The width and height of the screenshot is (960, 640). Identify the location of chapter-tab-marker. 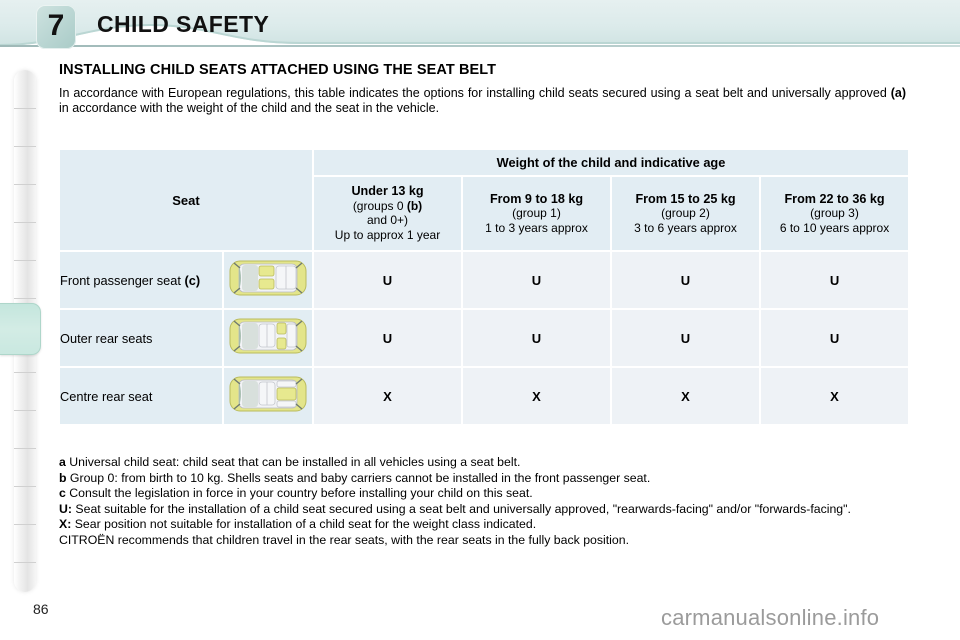
(20, 329).